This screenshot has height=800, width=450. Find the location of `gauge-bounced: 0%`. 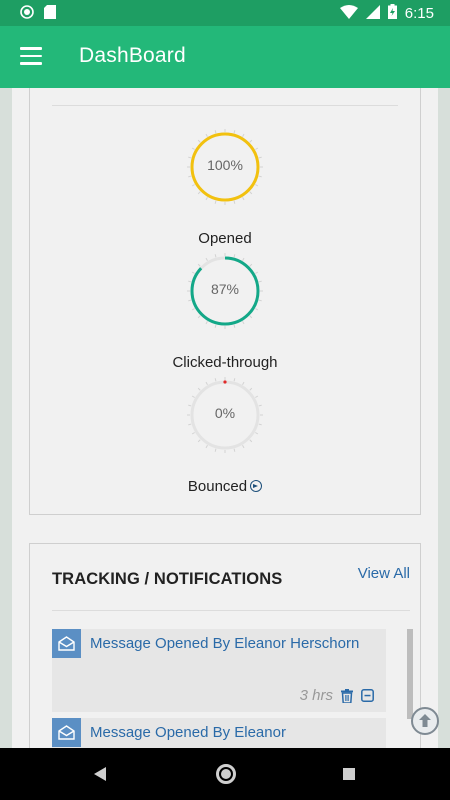

gauge-bounced: 0% is located at coordinates (225, 415).